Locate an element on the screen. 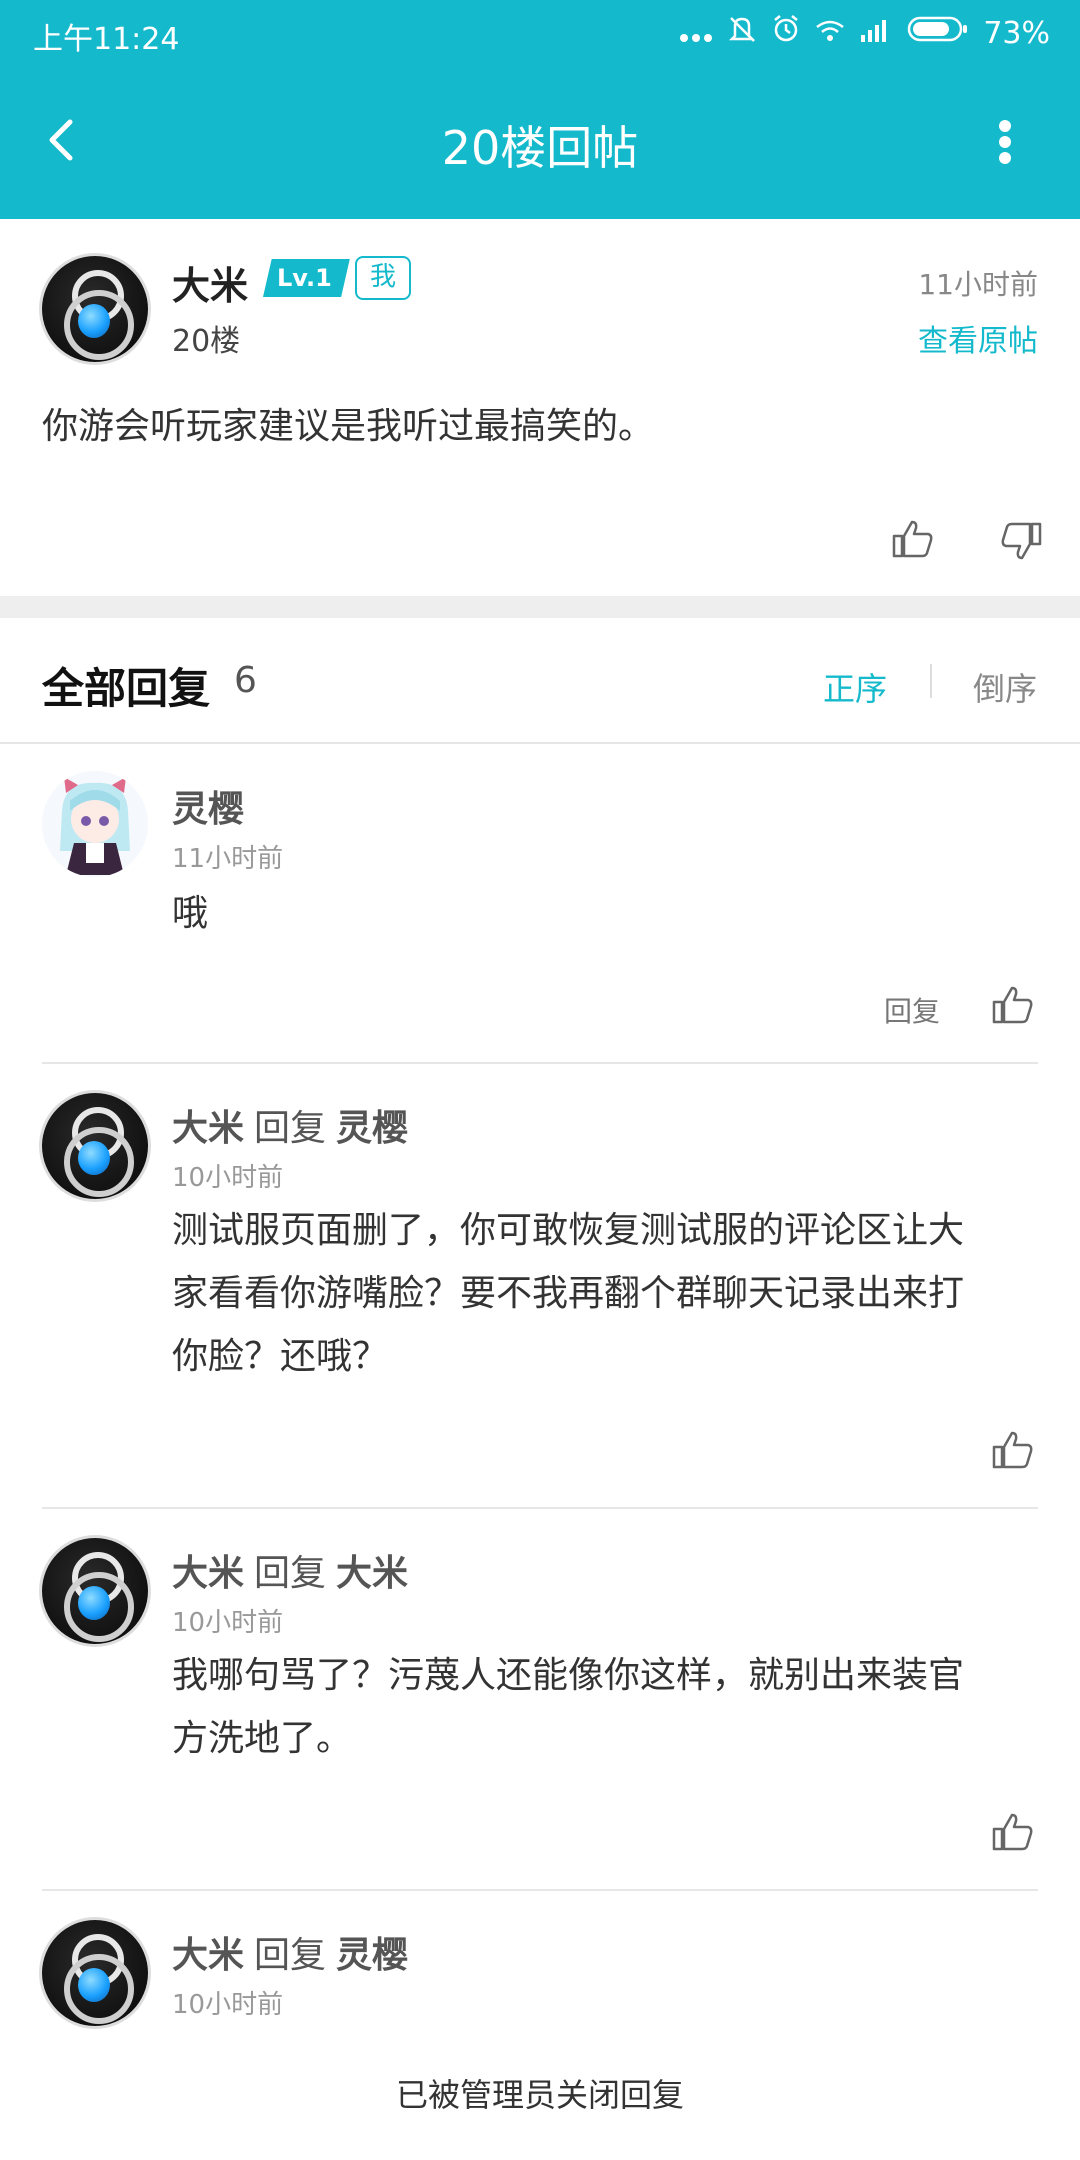  reply-text-line: 测试服页面删了，你可敢恢复测试服的评论区让大 is located at coordinates (568, 1230).